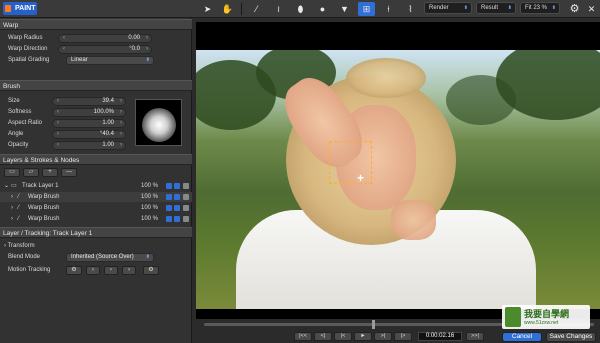 This screenshot has height=343, width=600. I want to click on previous-frame-button: <|, so click(323, 336).